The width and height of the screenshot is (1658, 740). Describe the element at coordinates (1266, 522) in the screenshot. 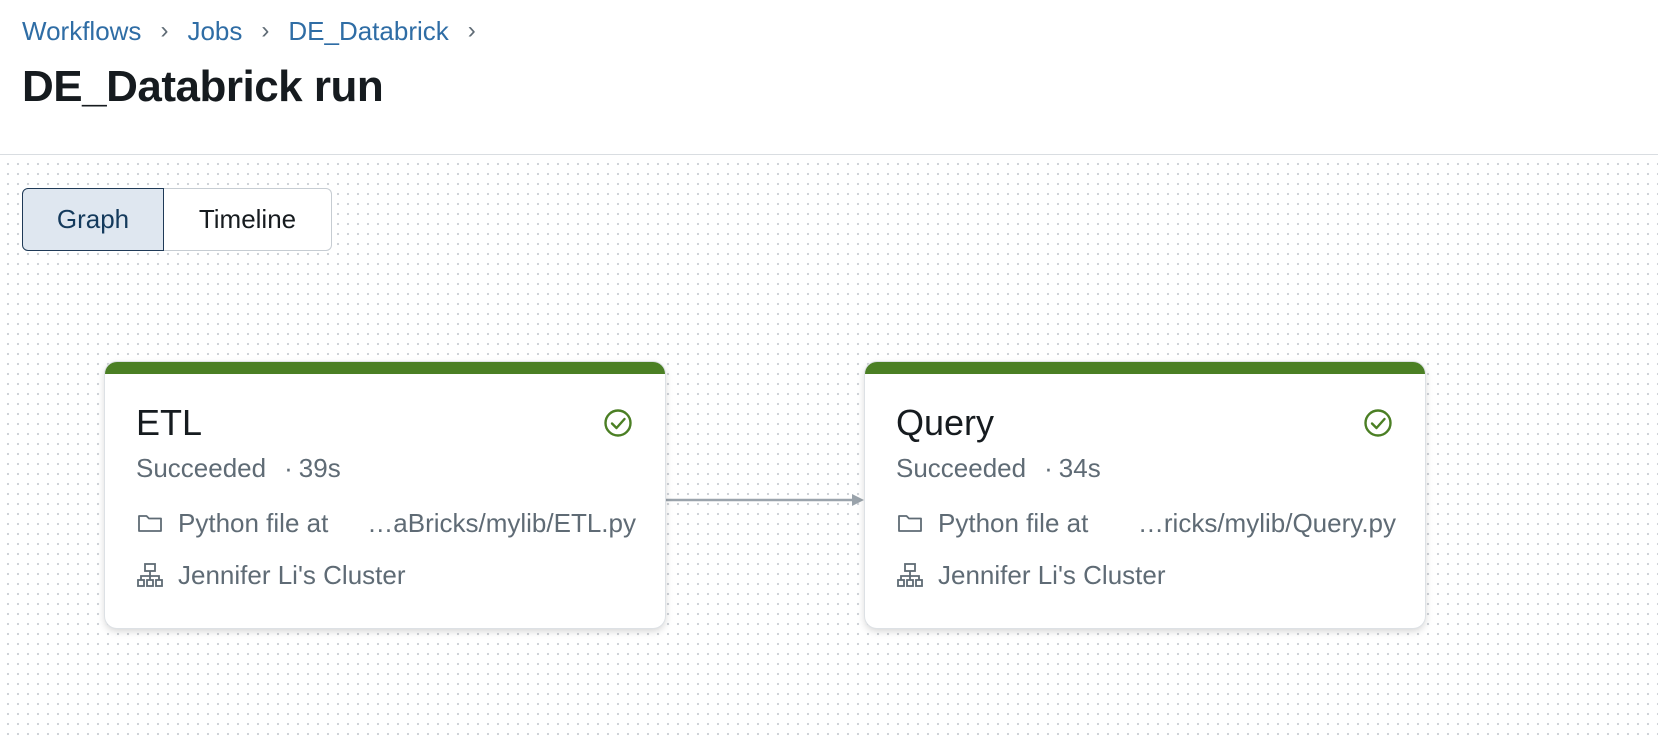

I see `file-path: …ricks/mylib/Query.py` at that location.